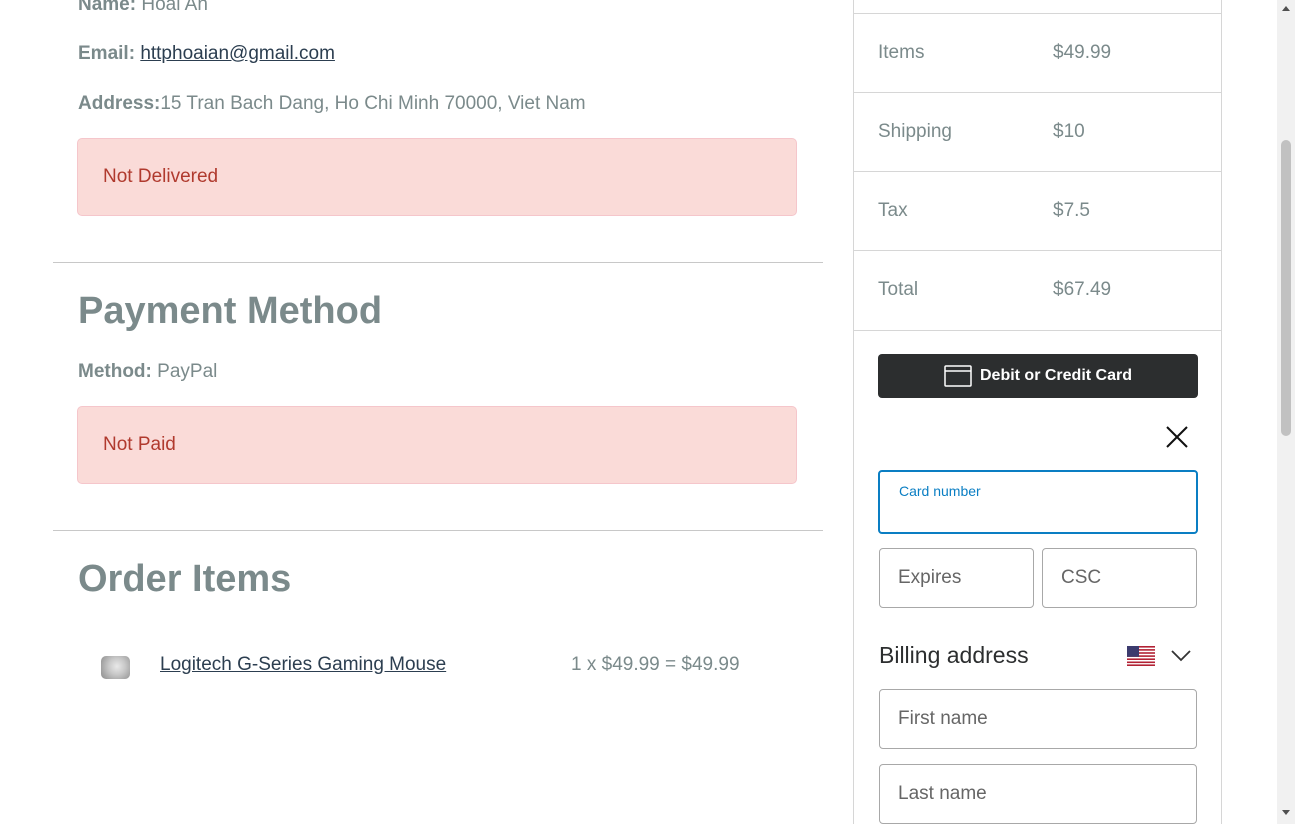 This screenshot has width=1295, height=824. What do you see at coordinates (1038, 290) in the screenshot?
I see `summary-row-total: Total $67.49` at bounding box center [1038, 290].